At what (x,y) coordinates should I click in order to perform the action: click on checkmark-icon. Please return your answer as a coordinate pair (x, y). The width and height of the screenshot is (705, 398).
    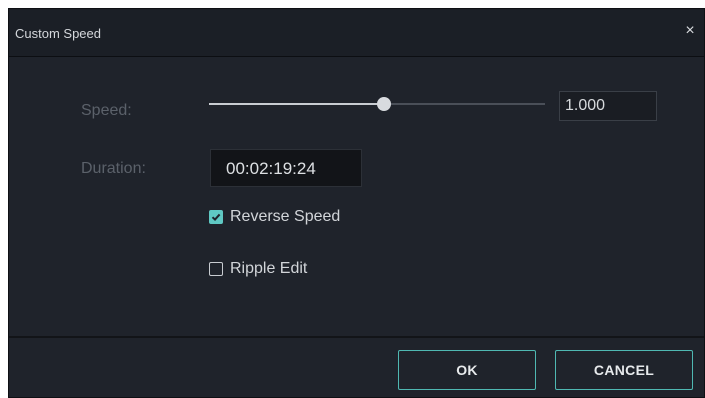
    Looking at the image, I should click on (216, 217).